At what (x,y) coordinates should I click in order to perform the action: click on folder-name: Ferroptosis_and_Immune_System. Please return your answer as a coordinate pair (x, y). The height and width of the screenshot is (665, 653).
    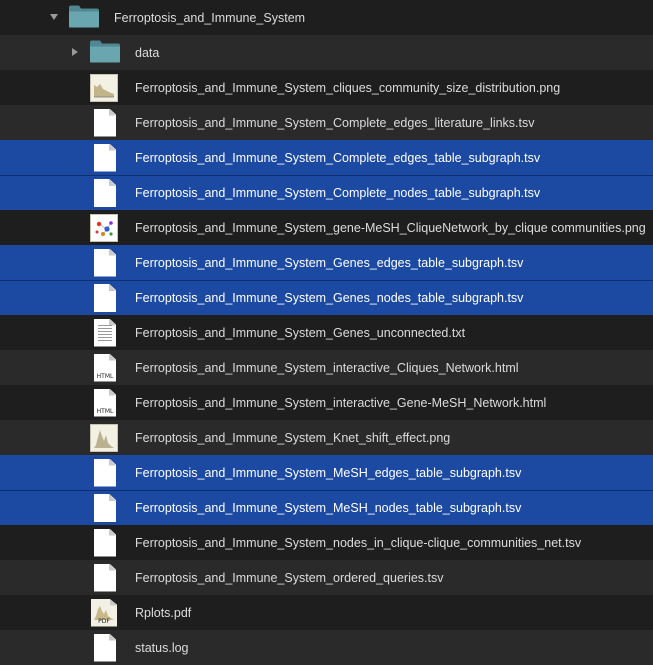
    Looking at the image, I should click on (210, 17).